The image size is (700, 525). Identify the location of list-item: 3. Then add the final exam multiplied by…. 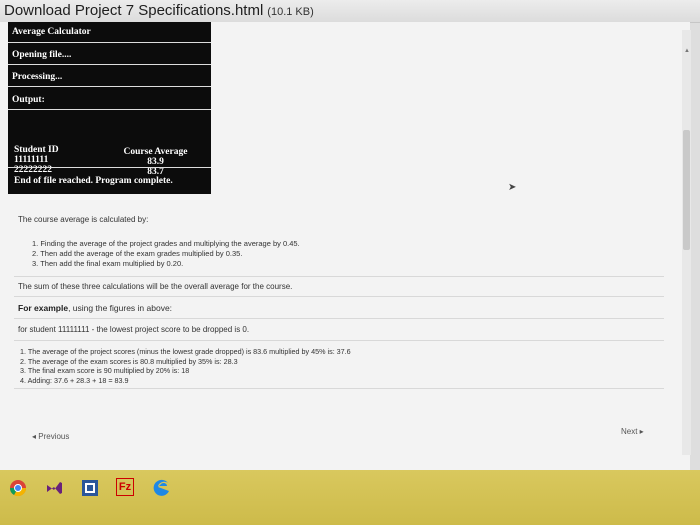
(108, 263).